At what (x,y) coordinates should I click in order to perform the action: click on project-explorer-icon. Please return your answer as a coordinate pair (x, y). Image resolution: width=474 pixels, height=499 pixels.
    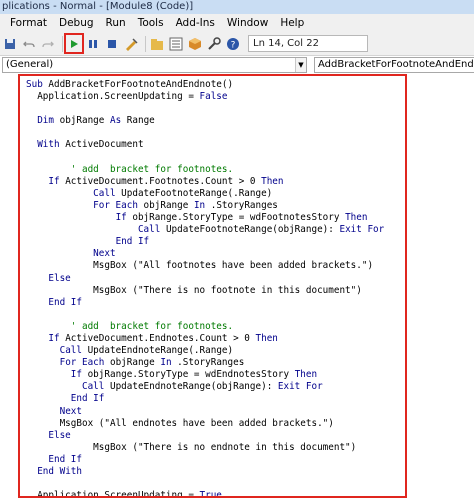
    Looking at the image, I should click on (157, 44).